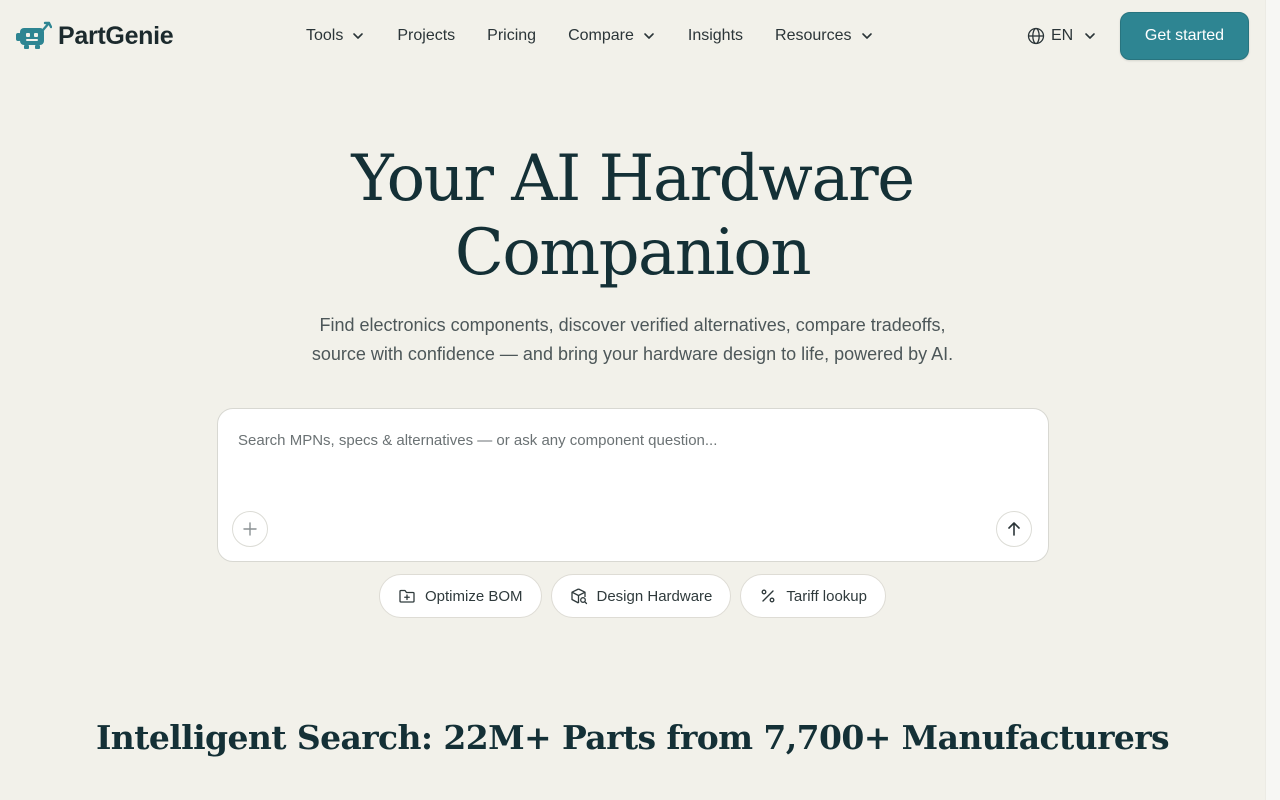  I want to click on nav-item-resources: Resources, so click(824, 36).